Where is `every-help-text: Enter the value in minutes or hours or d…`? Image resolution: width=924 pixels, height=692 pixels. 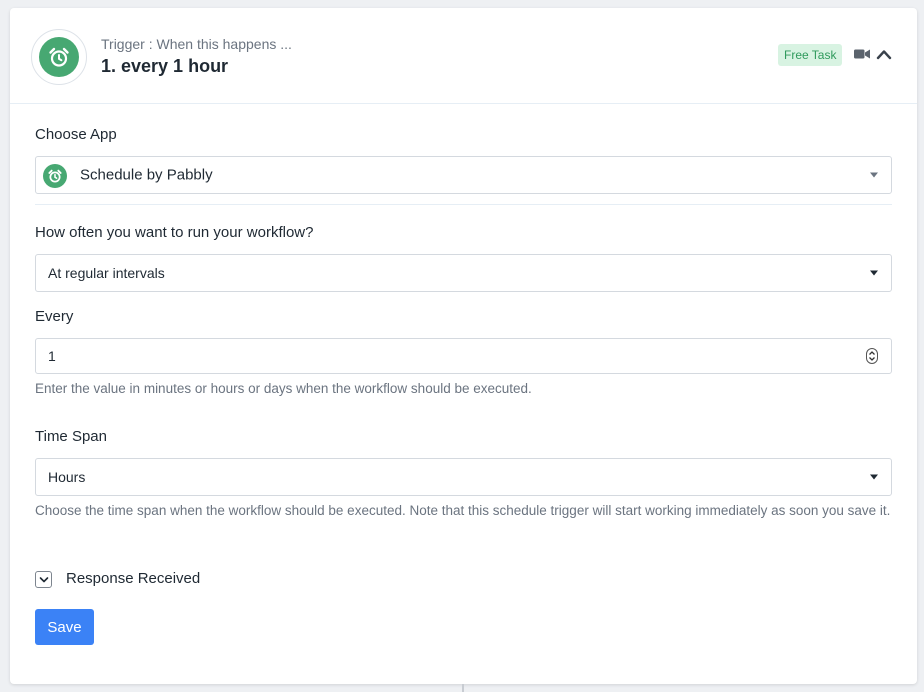
every-help-text: Enter the value in minutes or hours or d… is located at coordinates (283, 388).